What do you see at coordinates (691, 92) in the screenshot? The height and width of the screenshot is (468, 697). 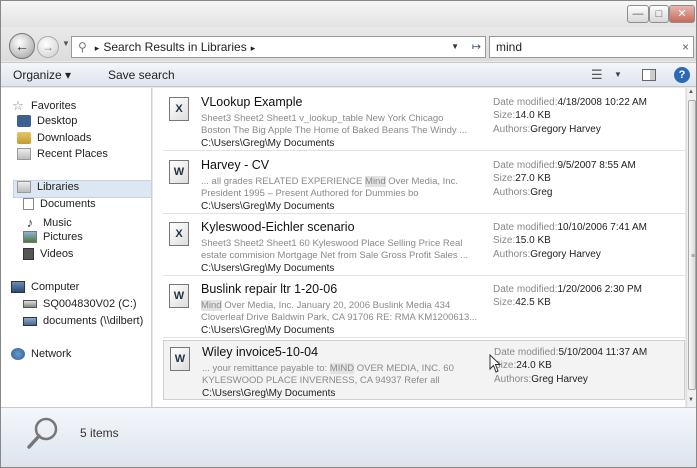 I see `scroll-up-icon: ▲` at bounding box center [691, 92].